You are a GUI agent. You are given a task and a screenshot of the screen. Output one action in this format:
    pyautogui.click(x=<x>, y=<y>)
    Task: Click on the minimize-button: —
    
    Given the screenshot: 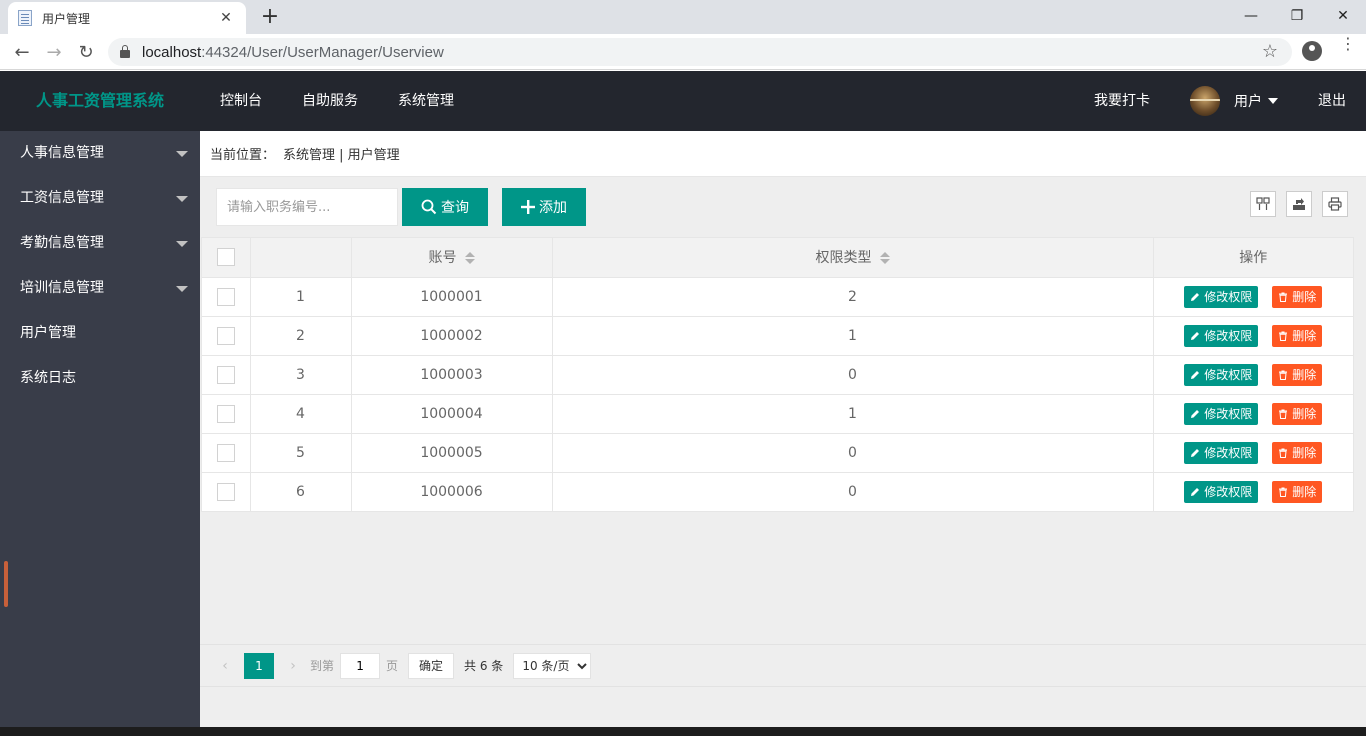 What is the action you would take?
    pyautogui.click(x=1251, y=16)
    